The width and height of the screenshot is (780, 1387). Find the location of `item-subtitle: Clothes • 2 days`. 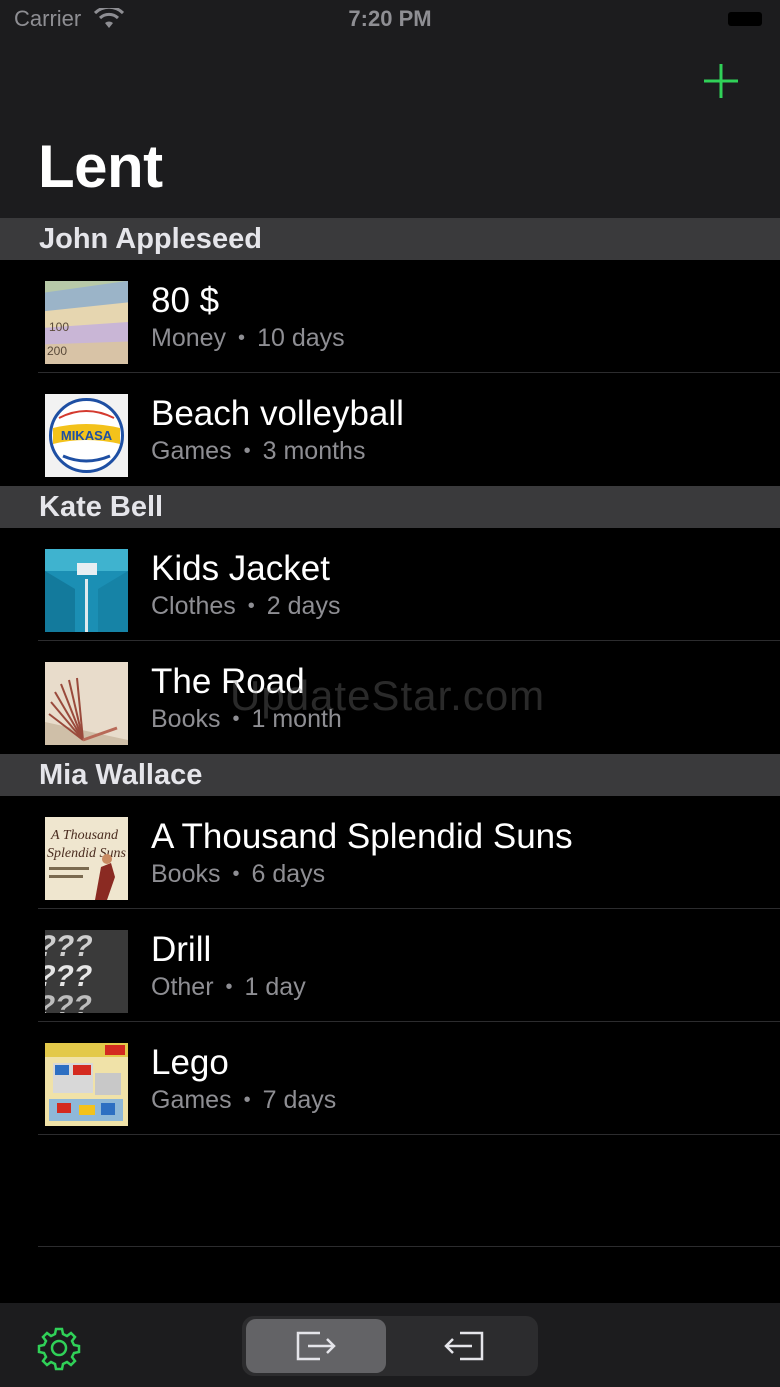

item-subtitle: Clothes • 2 days is located at coordinates (245, 606).